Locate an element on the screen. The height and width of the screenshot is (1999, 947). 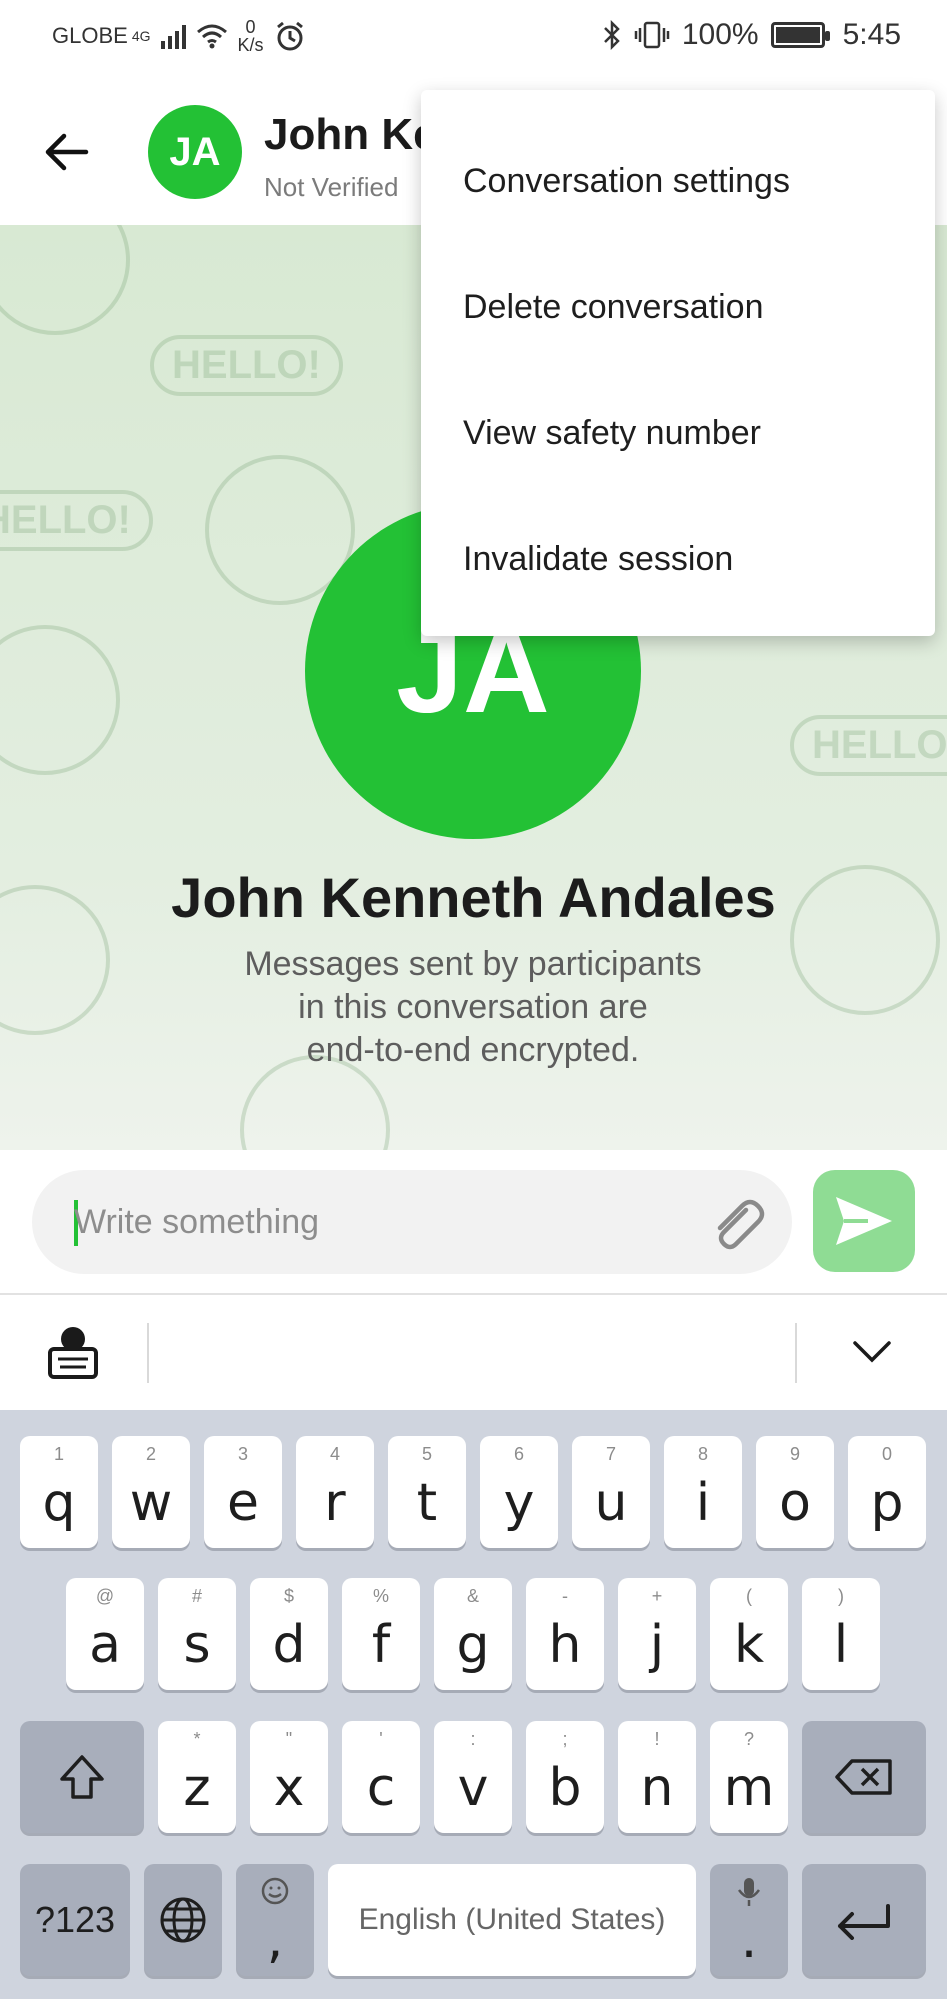
key-char: j is located at coordinates (657, 1645).